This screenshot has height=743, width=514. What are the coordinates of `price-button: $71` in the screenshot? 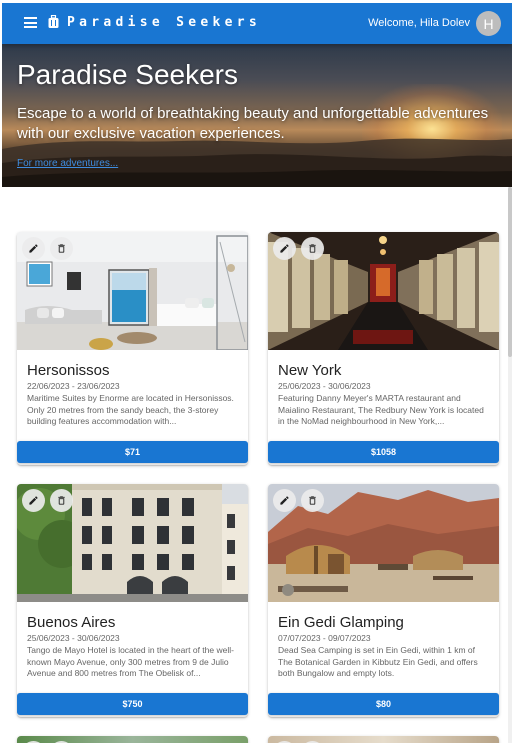 It's located at (132, 452).